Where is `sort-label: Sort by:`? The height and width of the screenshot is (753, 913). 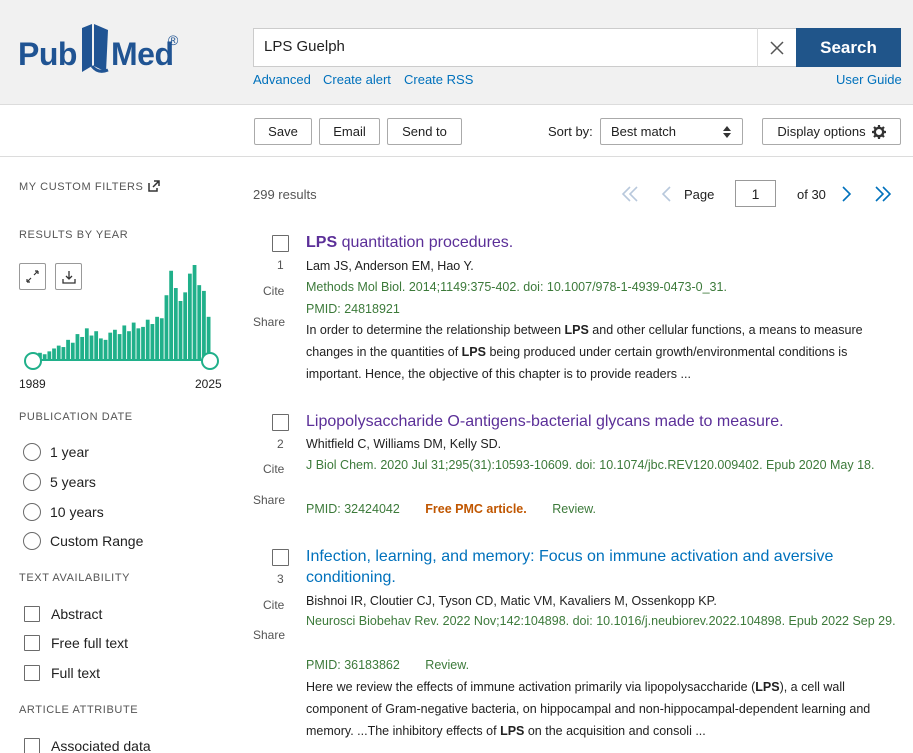 sort-label: Sort by: is located at coordinates (570, 131).